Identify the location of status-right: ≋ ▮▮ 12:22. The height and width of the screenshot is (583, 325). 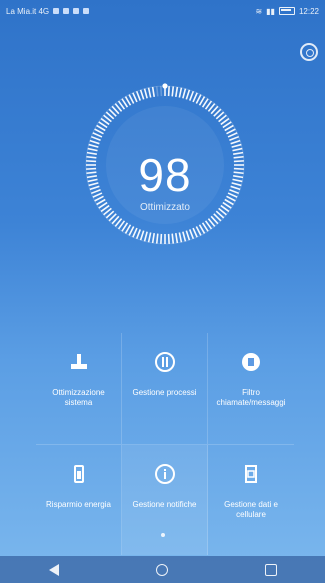
(287, 11).